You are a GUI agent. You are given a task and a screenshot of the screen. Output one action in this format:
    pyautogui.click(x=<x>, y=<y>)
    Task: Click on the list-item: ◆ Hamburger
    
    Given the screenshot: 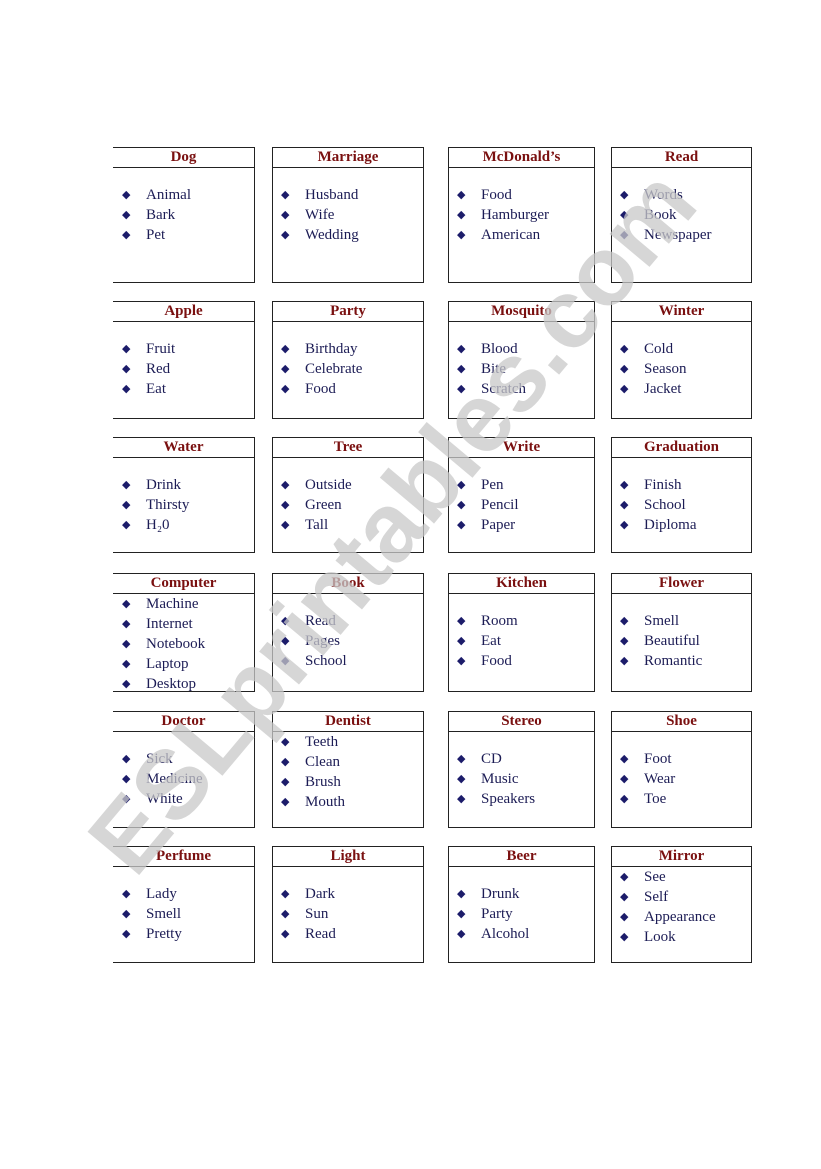 What is the action you would take?
    pyautogui.click(x=521, y=215)
    